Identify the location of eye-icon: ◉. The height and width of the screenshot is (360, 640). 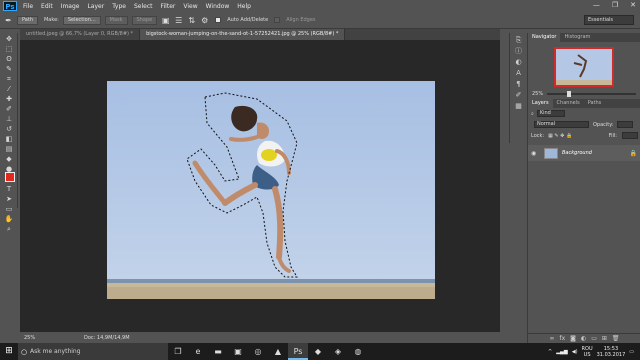
(535, 153).